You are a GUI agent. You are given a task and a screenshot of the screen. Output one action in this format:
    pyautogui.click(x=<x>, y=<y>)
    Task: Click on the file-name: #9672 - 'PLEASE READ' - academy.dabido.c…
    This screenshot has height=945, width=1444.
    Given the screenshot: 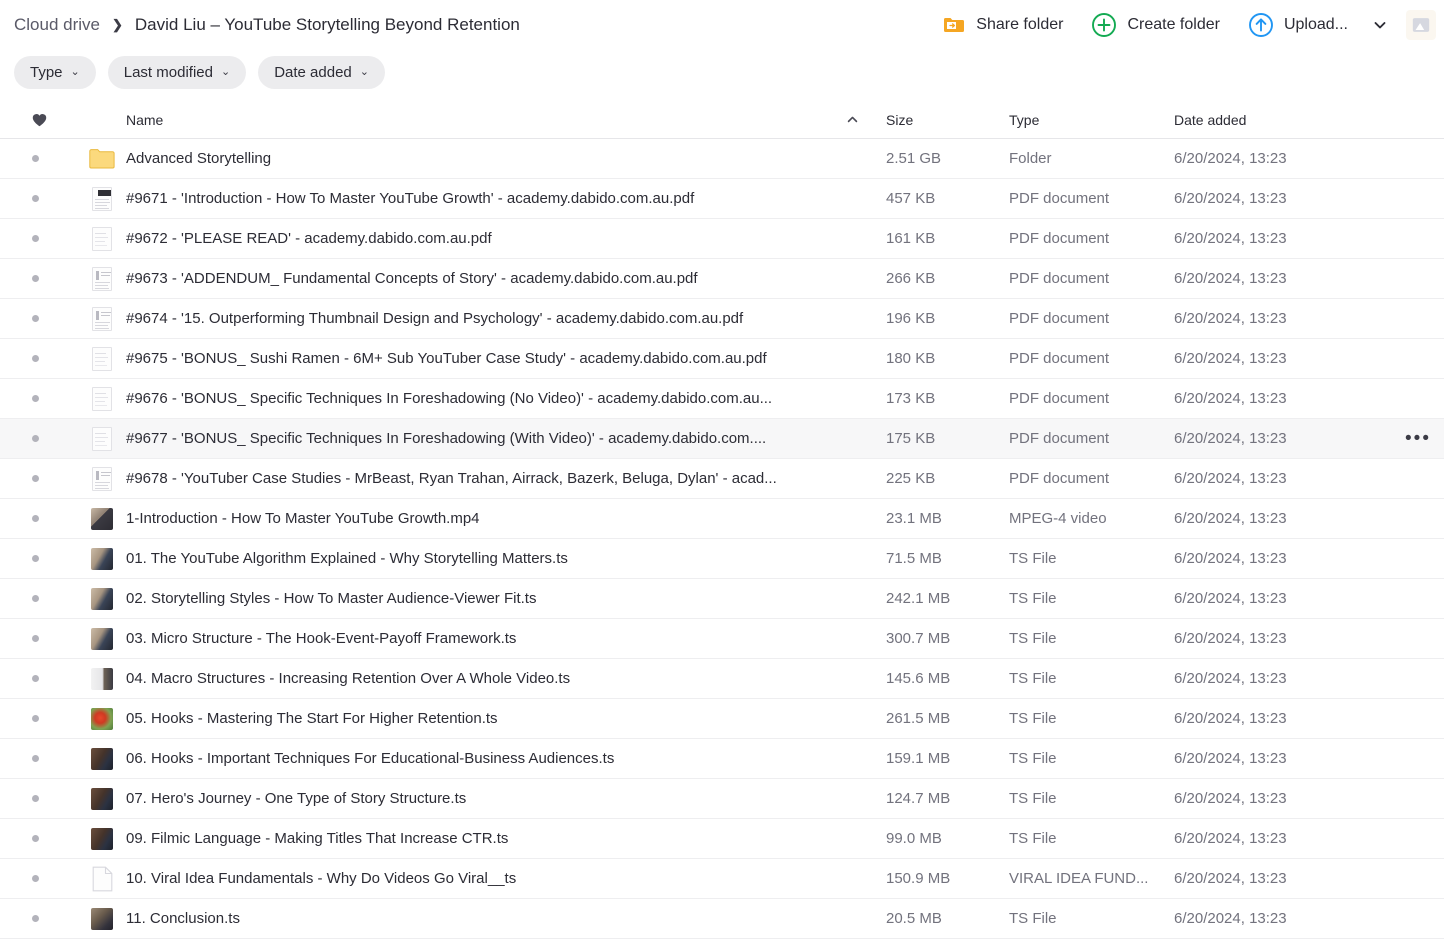 What is the action you would take?
    pyautogui.click(x=506, y=238)
    